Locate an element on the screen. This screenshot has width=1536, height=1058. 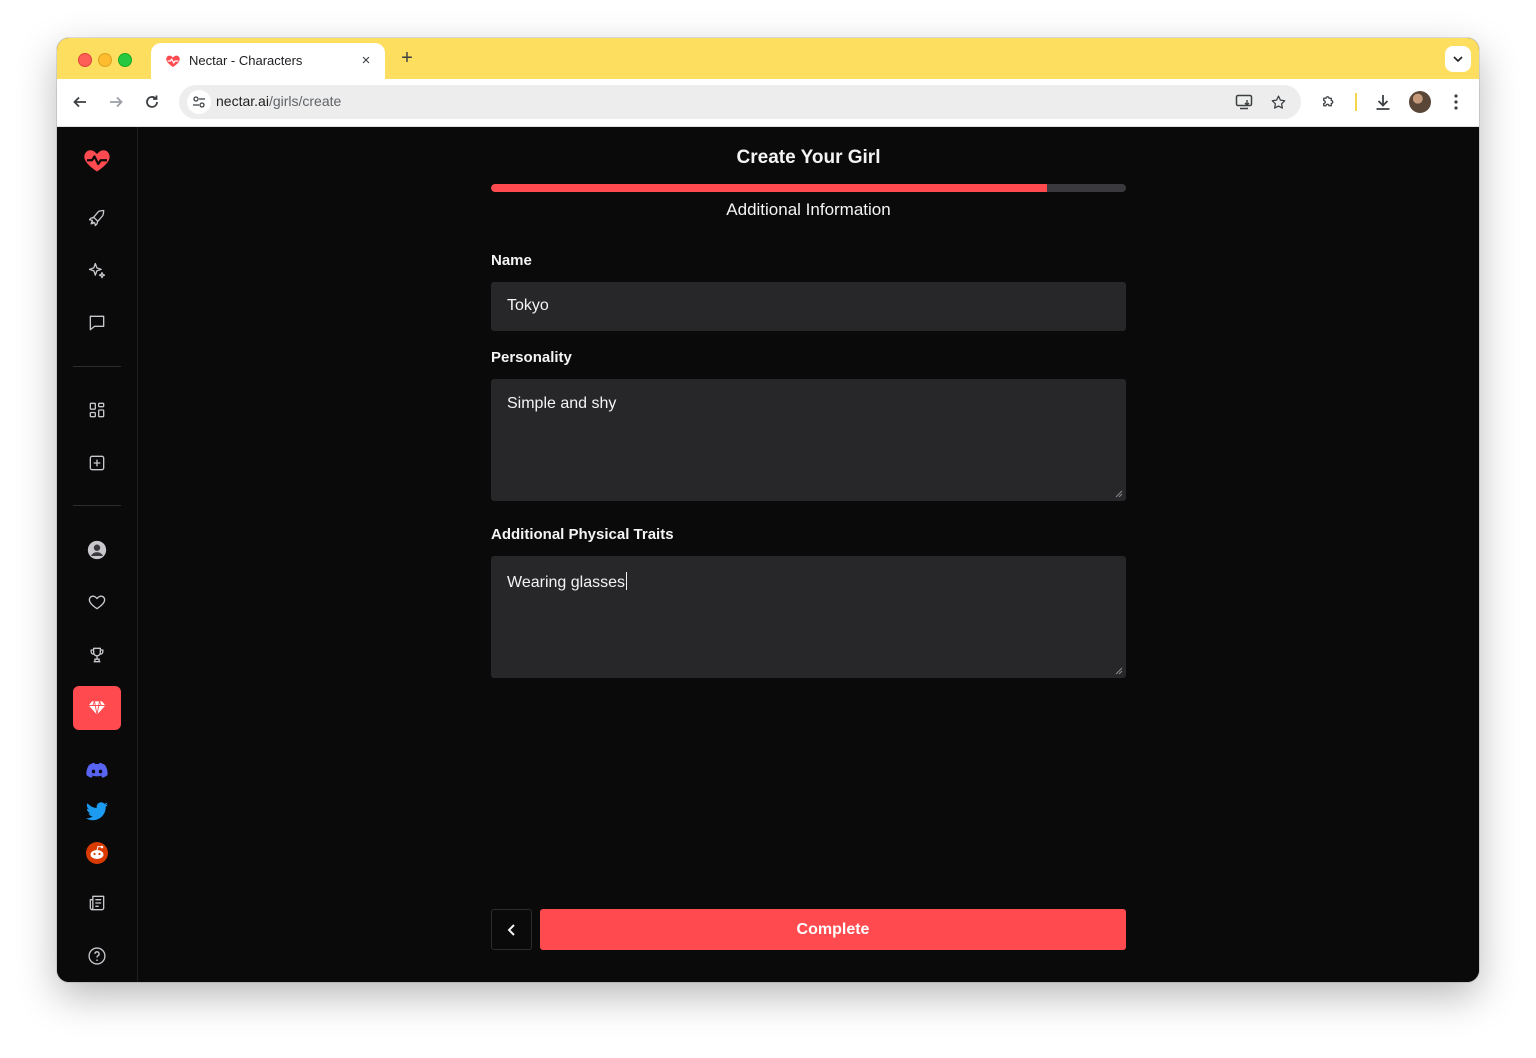
sidebar-item-home is located at coordinates (97, 159).